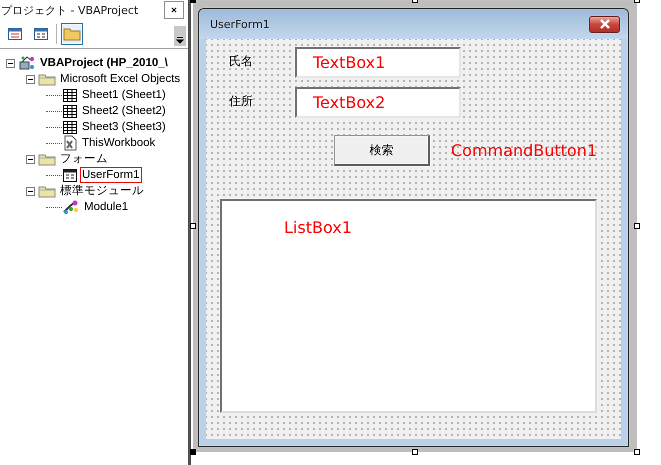 The height and width of the screenshot is (465, 661). I want to click on panel-title: プロジェクト - VBAProject, so click(69, 10).